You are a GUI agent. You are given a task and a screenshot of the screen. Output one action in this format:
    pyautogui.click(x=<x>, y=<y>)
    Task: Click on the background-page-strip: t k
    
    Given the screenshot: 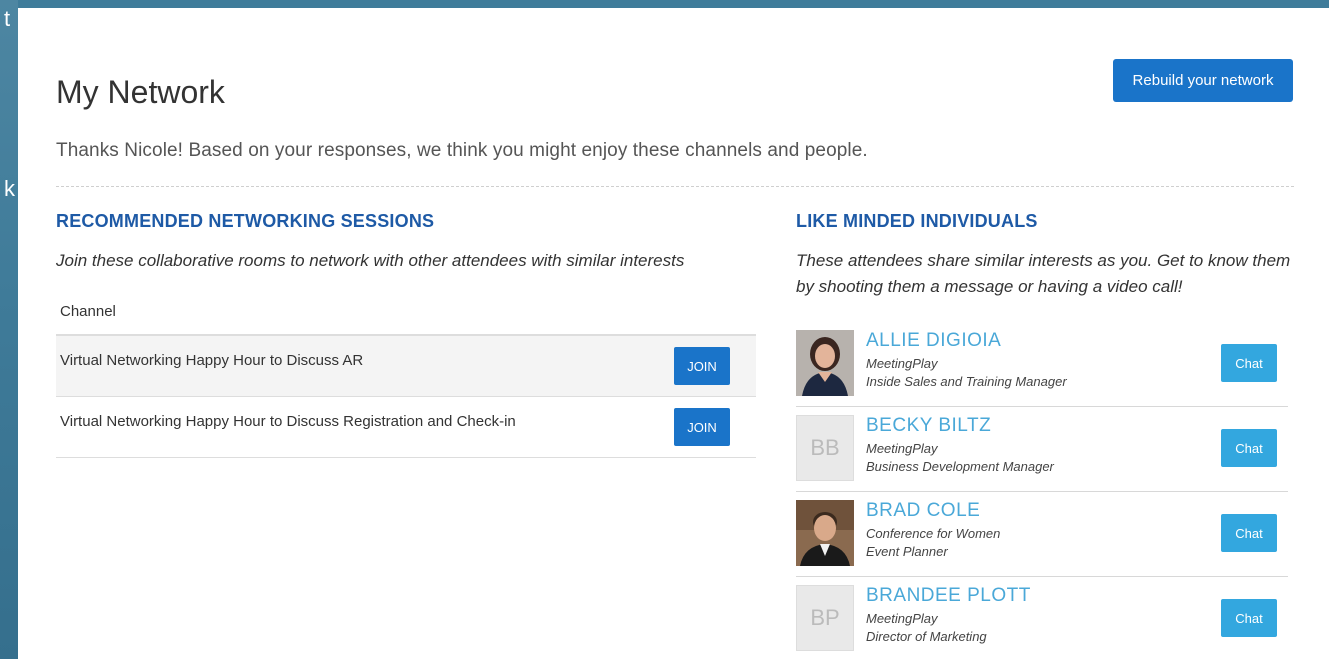 What is the action you would take?
    pyautogui.click(x=9, y=329)
    